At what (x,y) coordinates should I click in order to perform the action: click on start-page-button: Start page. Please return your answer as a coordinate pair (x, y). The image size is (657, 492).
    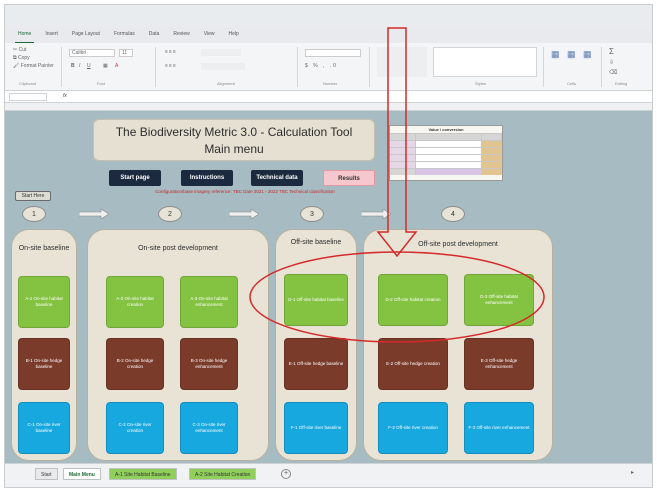
    Looking at the image, I should click on (135, 178).